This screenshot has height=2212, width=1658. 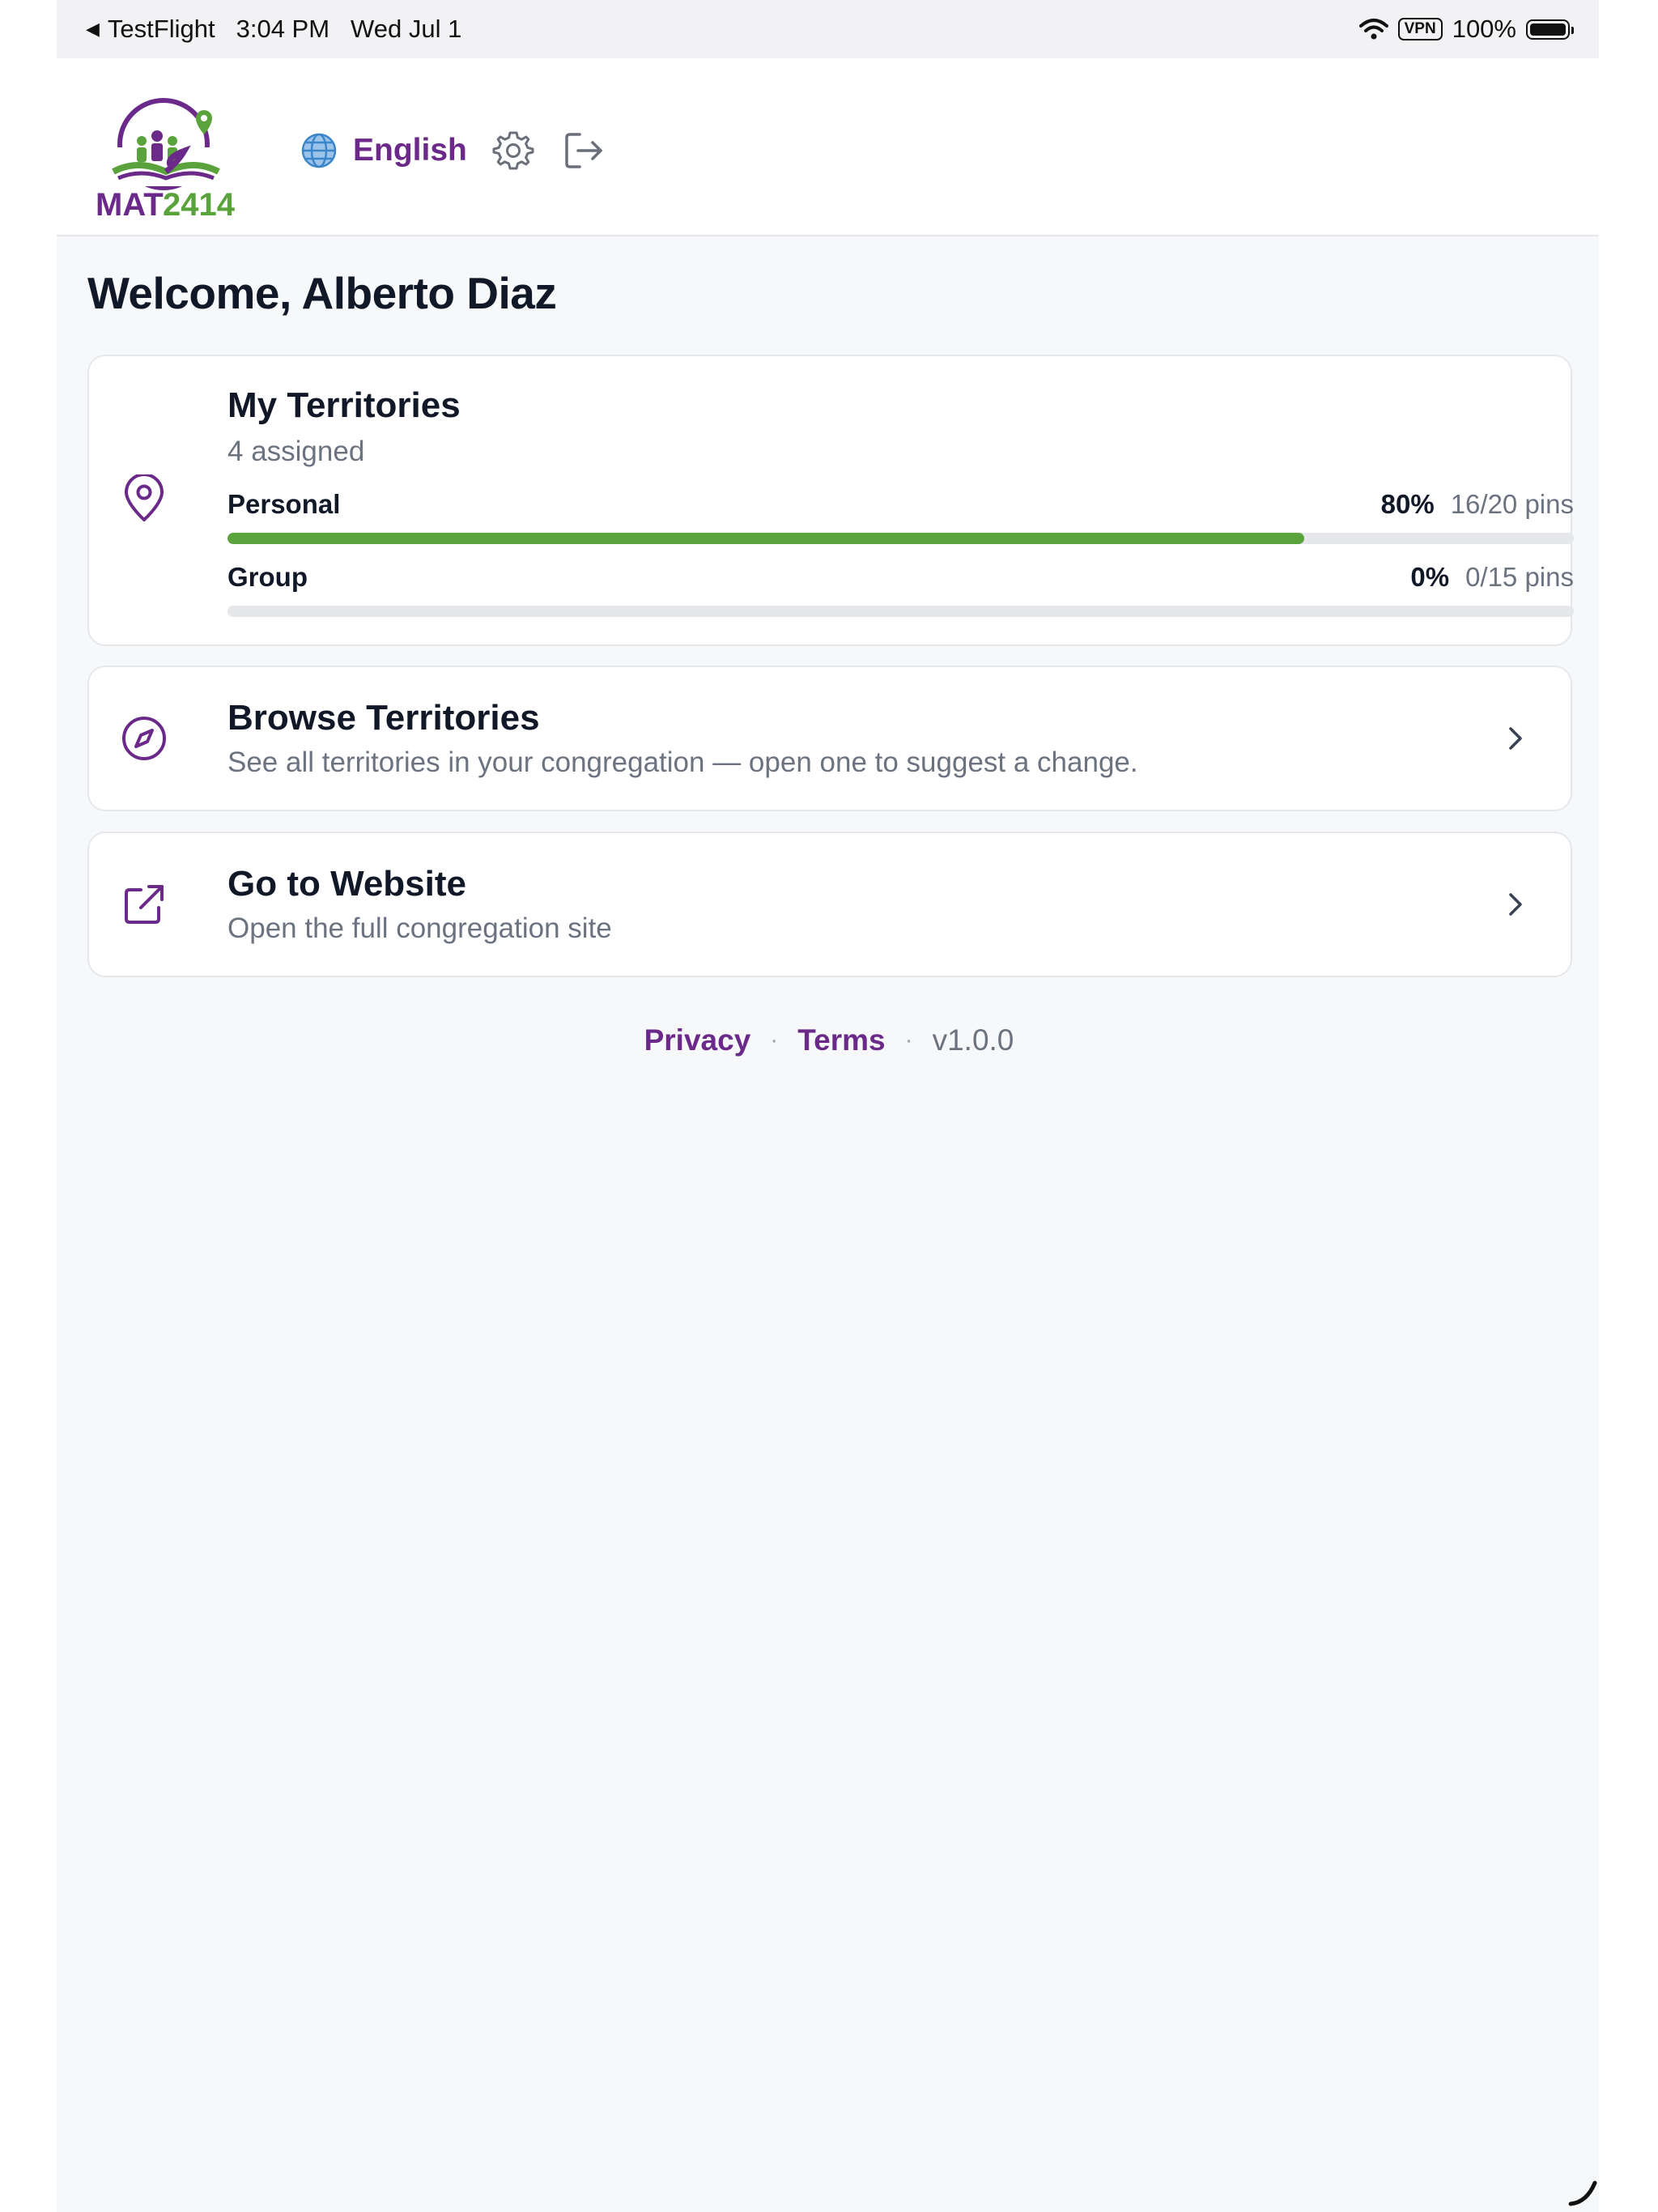 I want to click on language-selector: English, so click(x=383, y=151).